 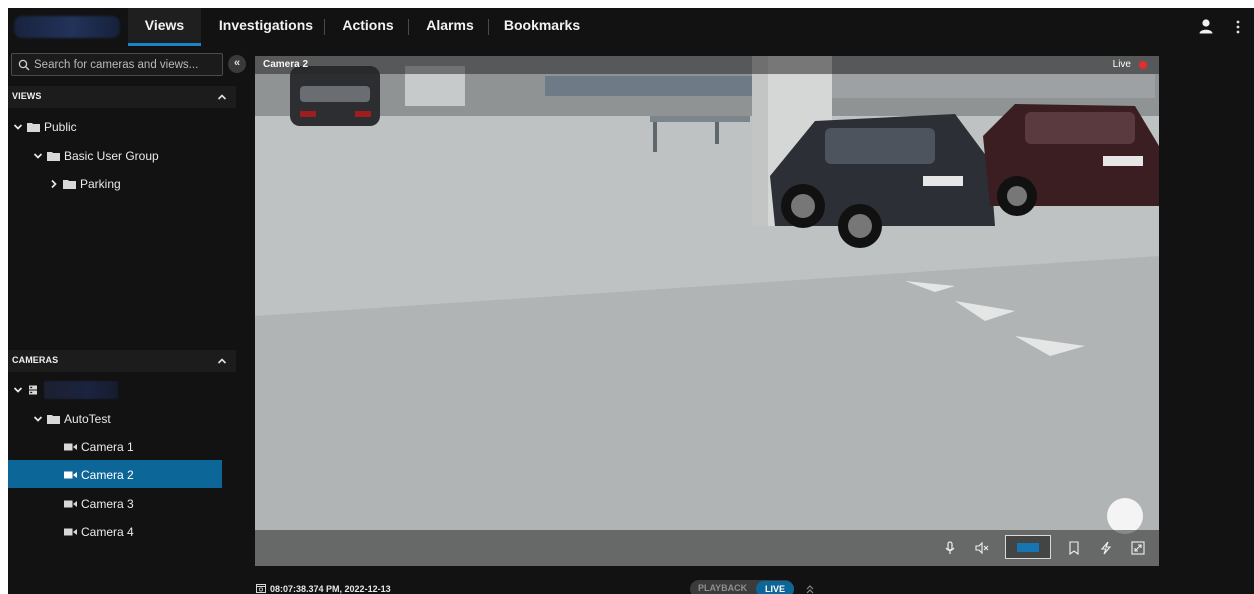 What do you see at coordinates (126, 64) in the screenshot?
I see `search-input` at bounding box center [126, 64].